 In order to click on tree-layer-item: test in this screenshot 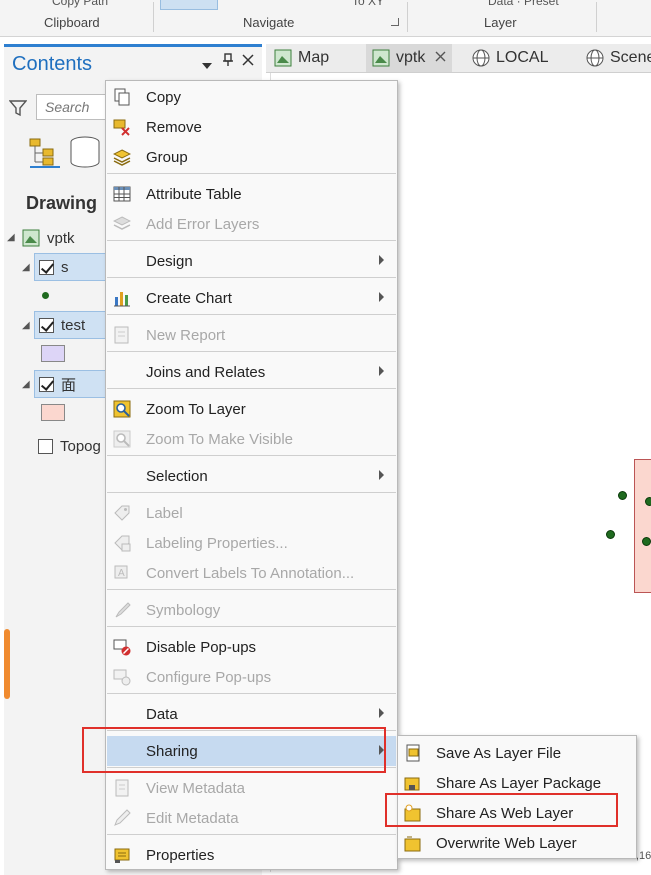, I will do `click(74, 325)`.